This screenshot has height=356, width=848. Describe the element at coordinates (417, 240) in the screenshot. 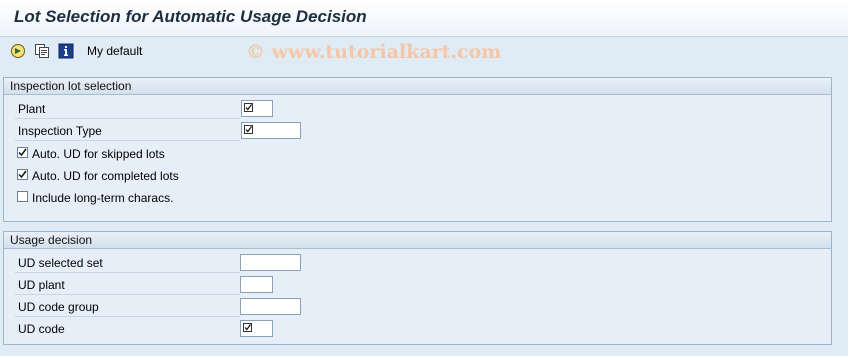

I see `group-title: Usage decision` at that location.